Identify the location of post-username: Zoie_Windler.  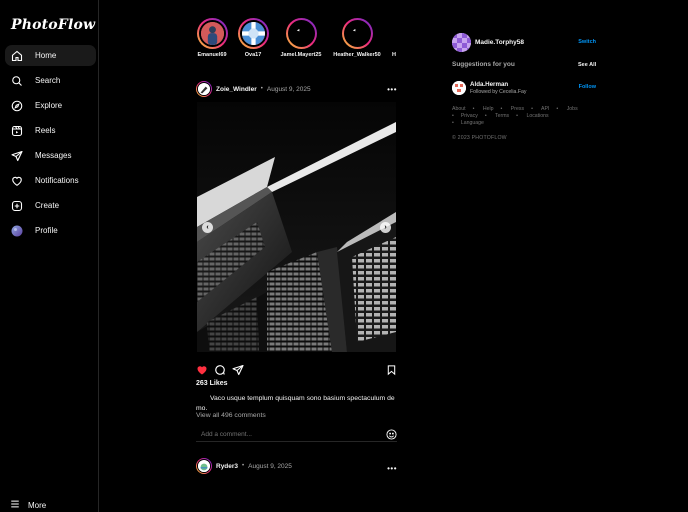
(236, 89).